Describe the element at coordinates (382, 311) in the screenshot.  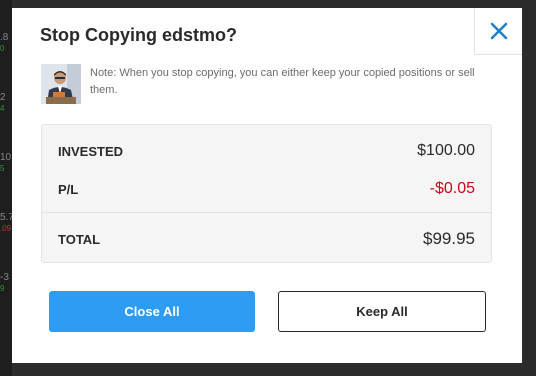
I see `keep-all-button: Keep All` at that location.